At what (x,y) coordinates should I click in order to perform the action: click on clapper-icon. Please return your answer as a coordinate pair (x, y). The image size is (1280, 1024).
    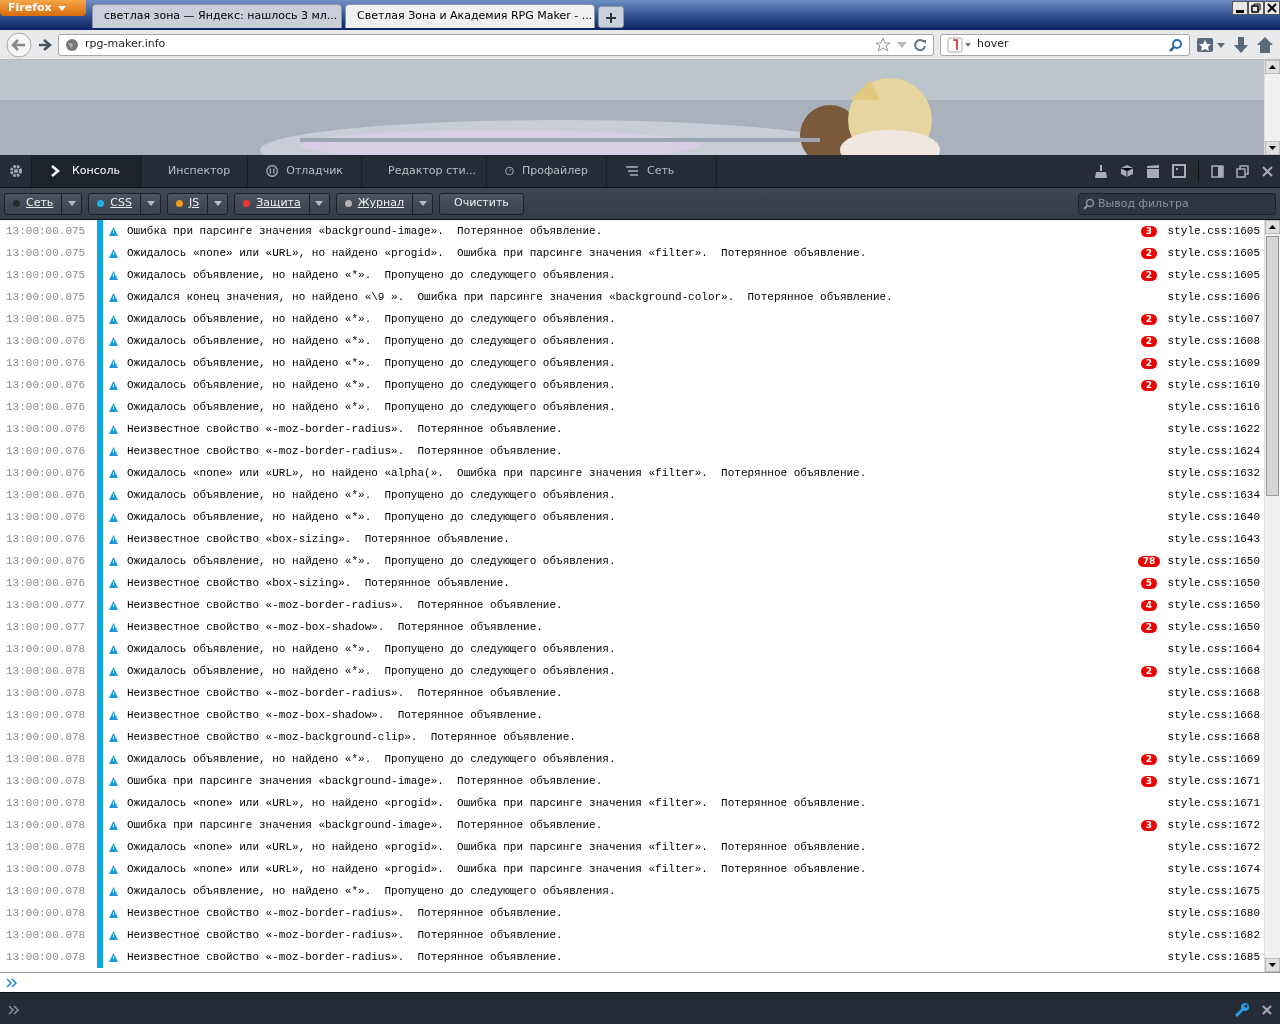
    Looking at the image, I should click on (1153, 171).